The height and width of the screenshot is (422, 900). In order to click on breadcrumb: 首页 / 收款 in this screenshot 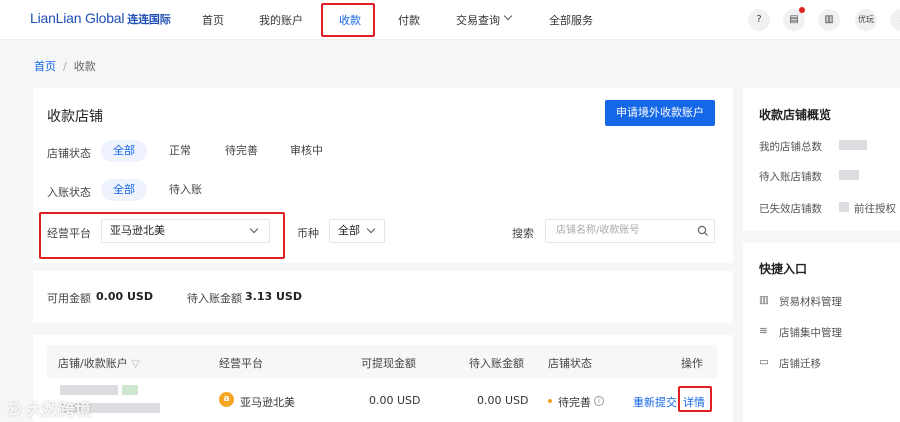, I will do `click(65, 66)`.